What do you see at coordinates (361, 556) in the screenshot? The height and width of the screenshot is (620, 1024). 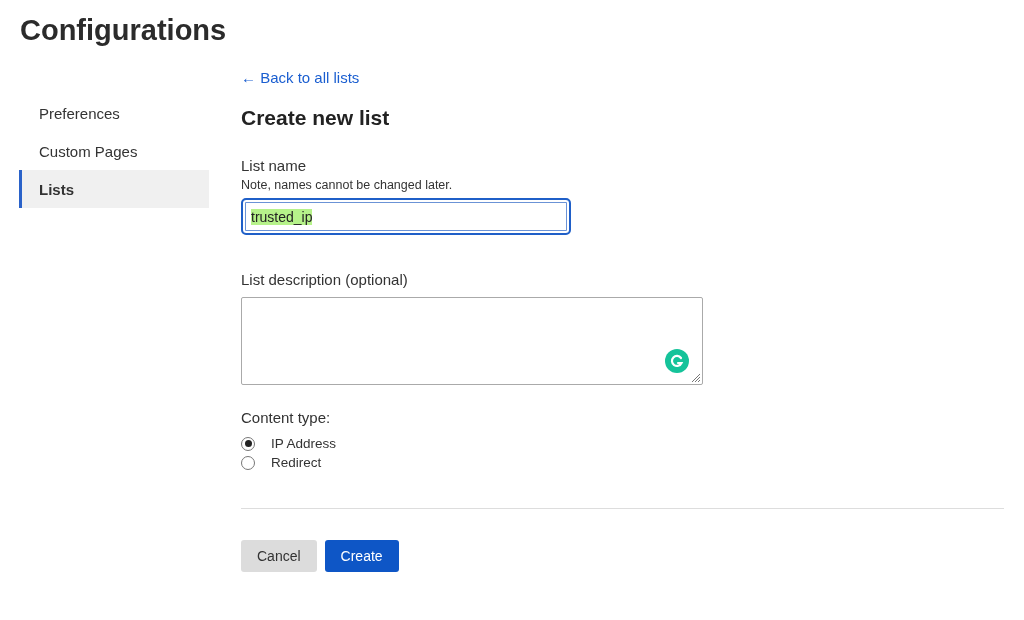 I see `create-button: Create` at bounding box center [361, 556].